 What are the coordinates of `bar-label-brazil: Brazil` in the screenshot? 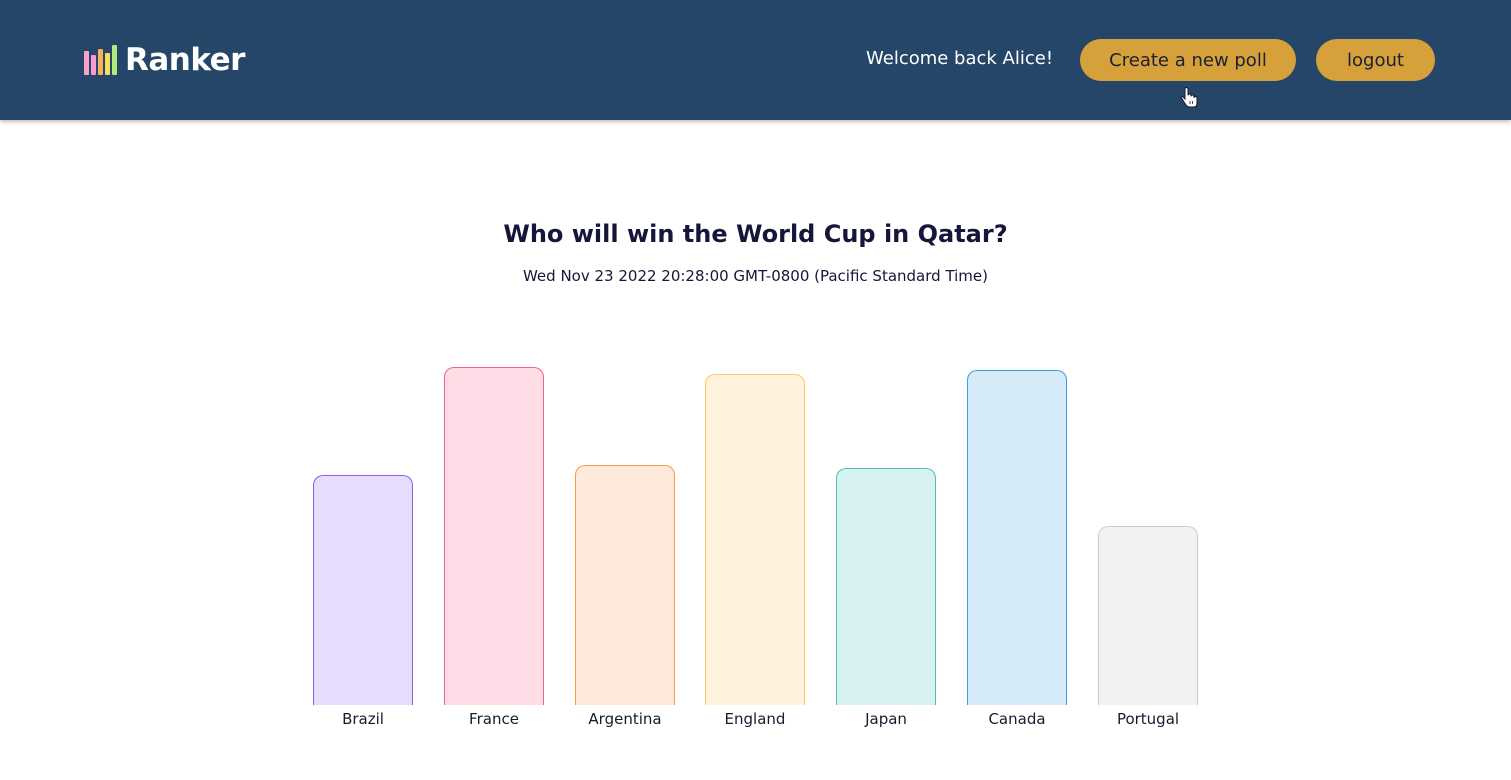 It's located at (363, 719).